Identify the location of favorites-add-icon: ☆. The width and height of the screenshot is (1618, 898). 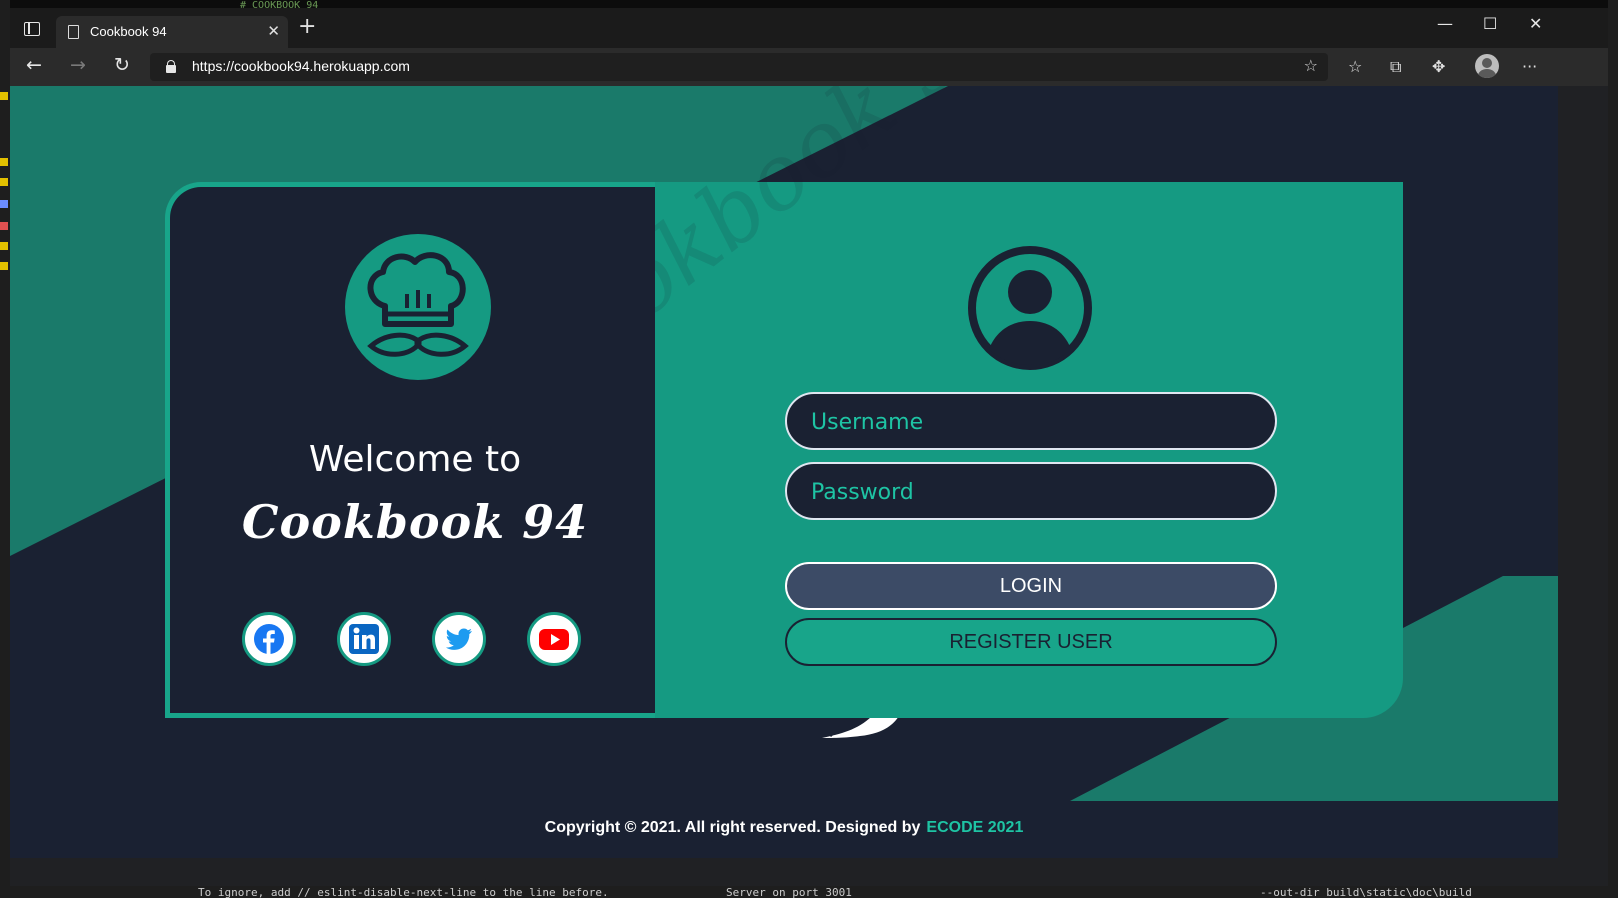
(1311, 65).